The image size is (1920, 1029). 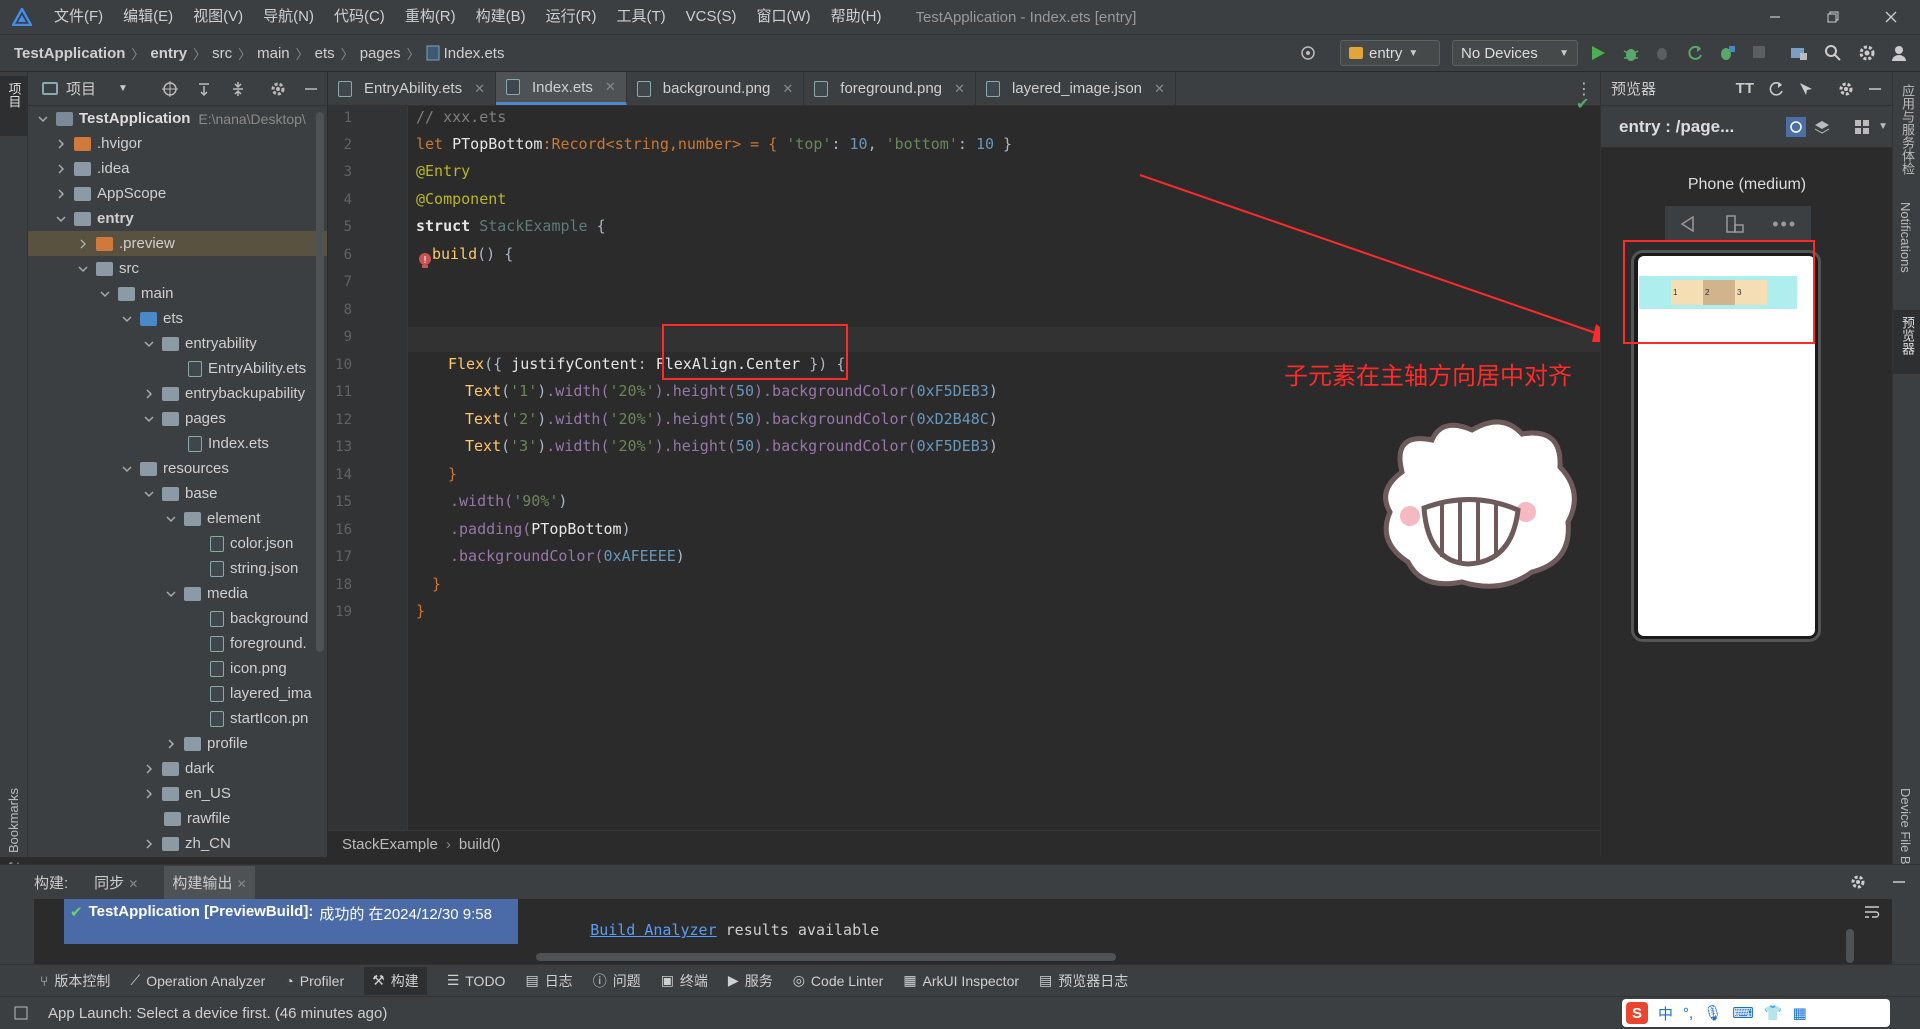 What do you see at coordinates (617, 981) in the screenshot?
I see `tool-problems: ⓘ 问题` at bounding box center [617, 981].